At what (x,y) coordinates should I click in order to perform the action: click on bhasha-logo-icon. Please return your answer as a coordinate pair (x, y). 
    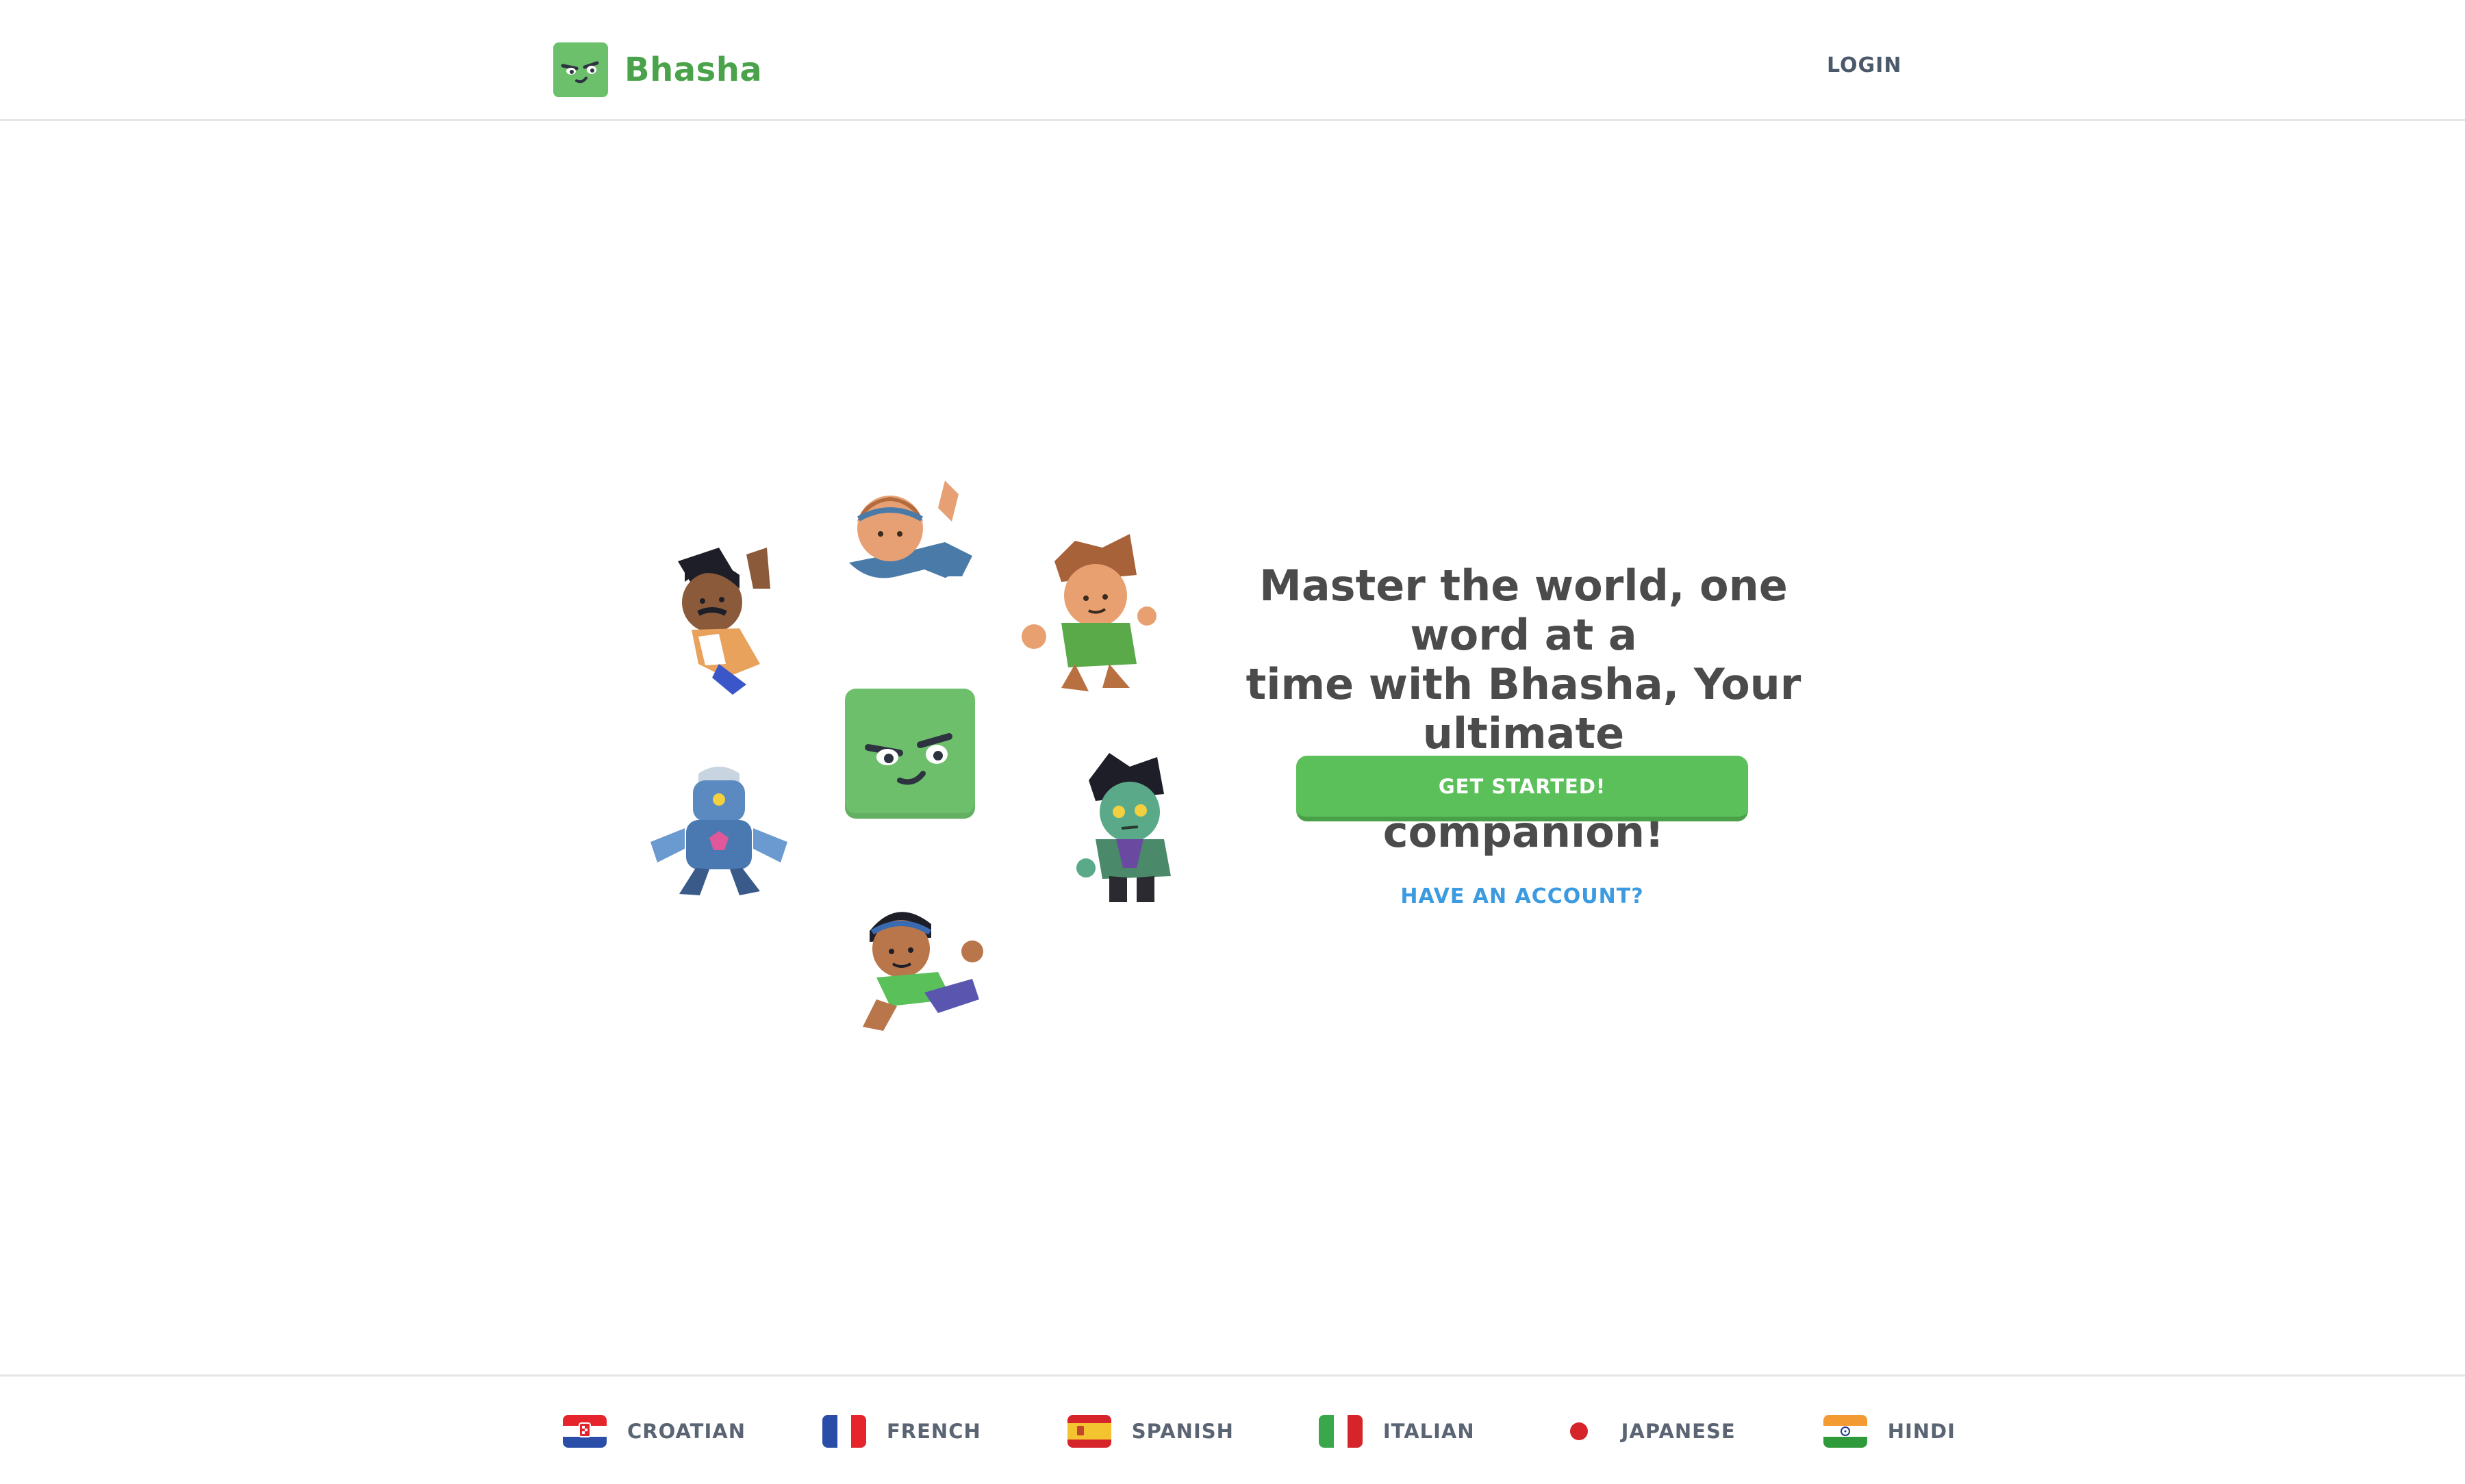
    Looking at the image, I should click on (580, 69).